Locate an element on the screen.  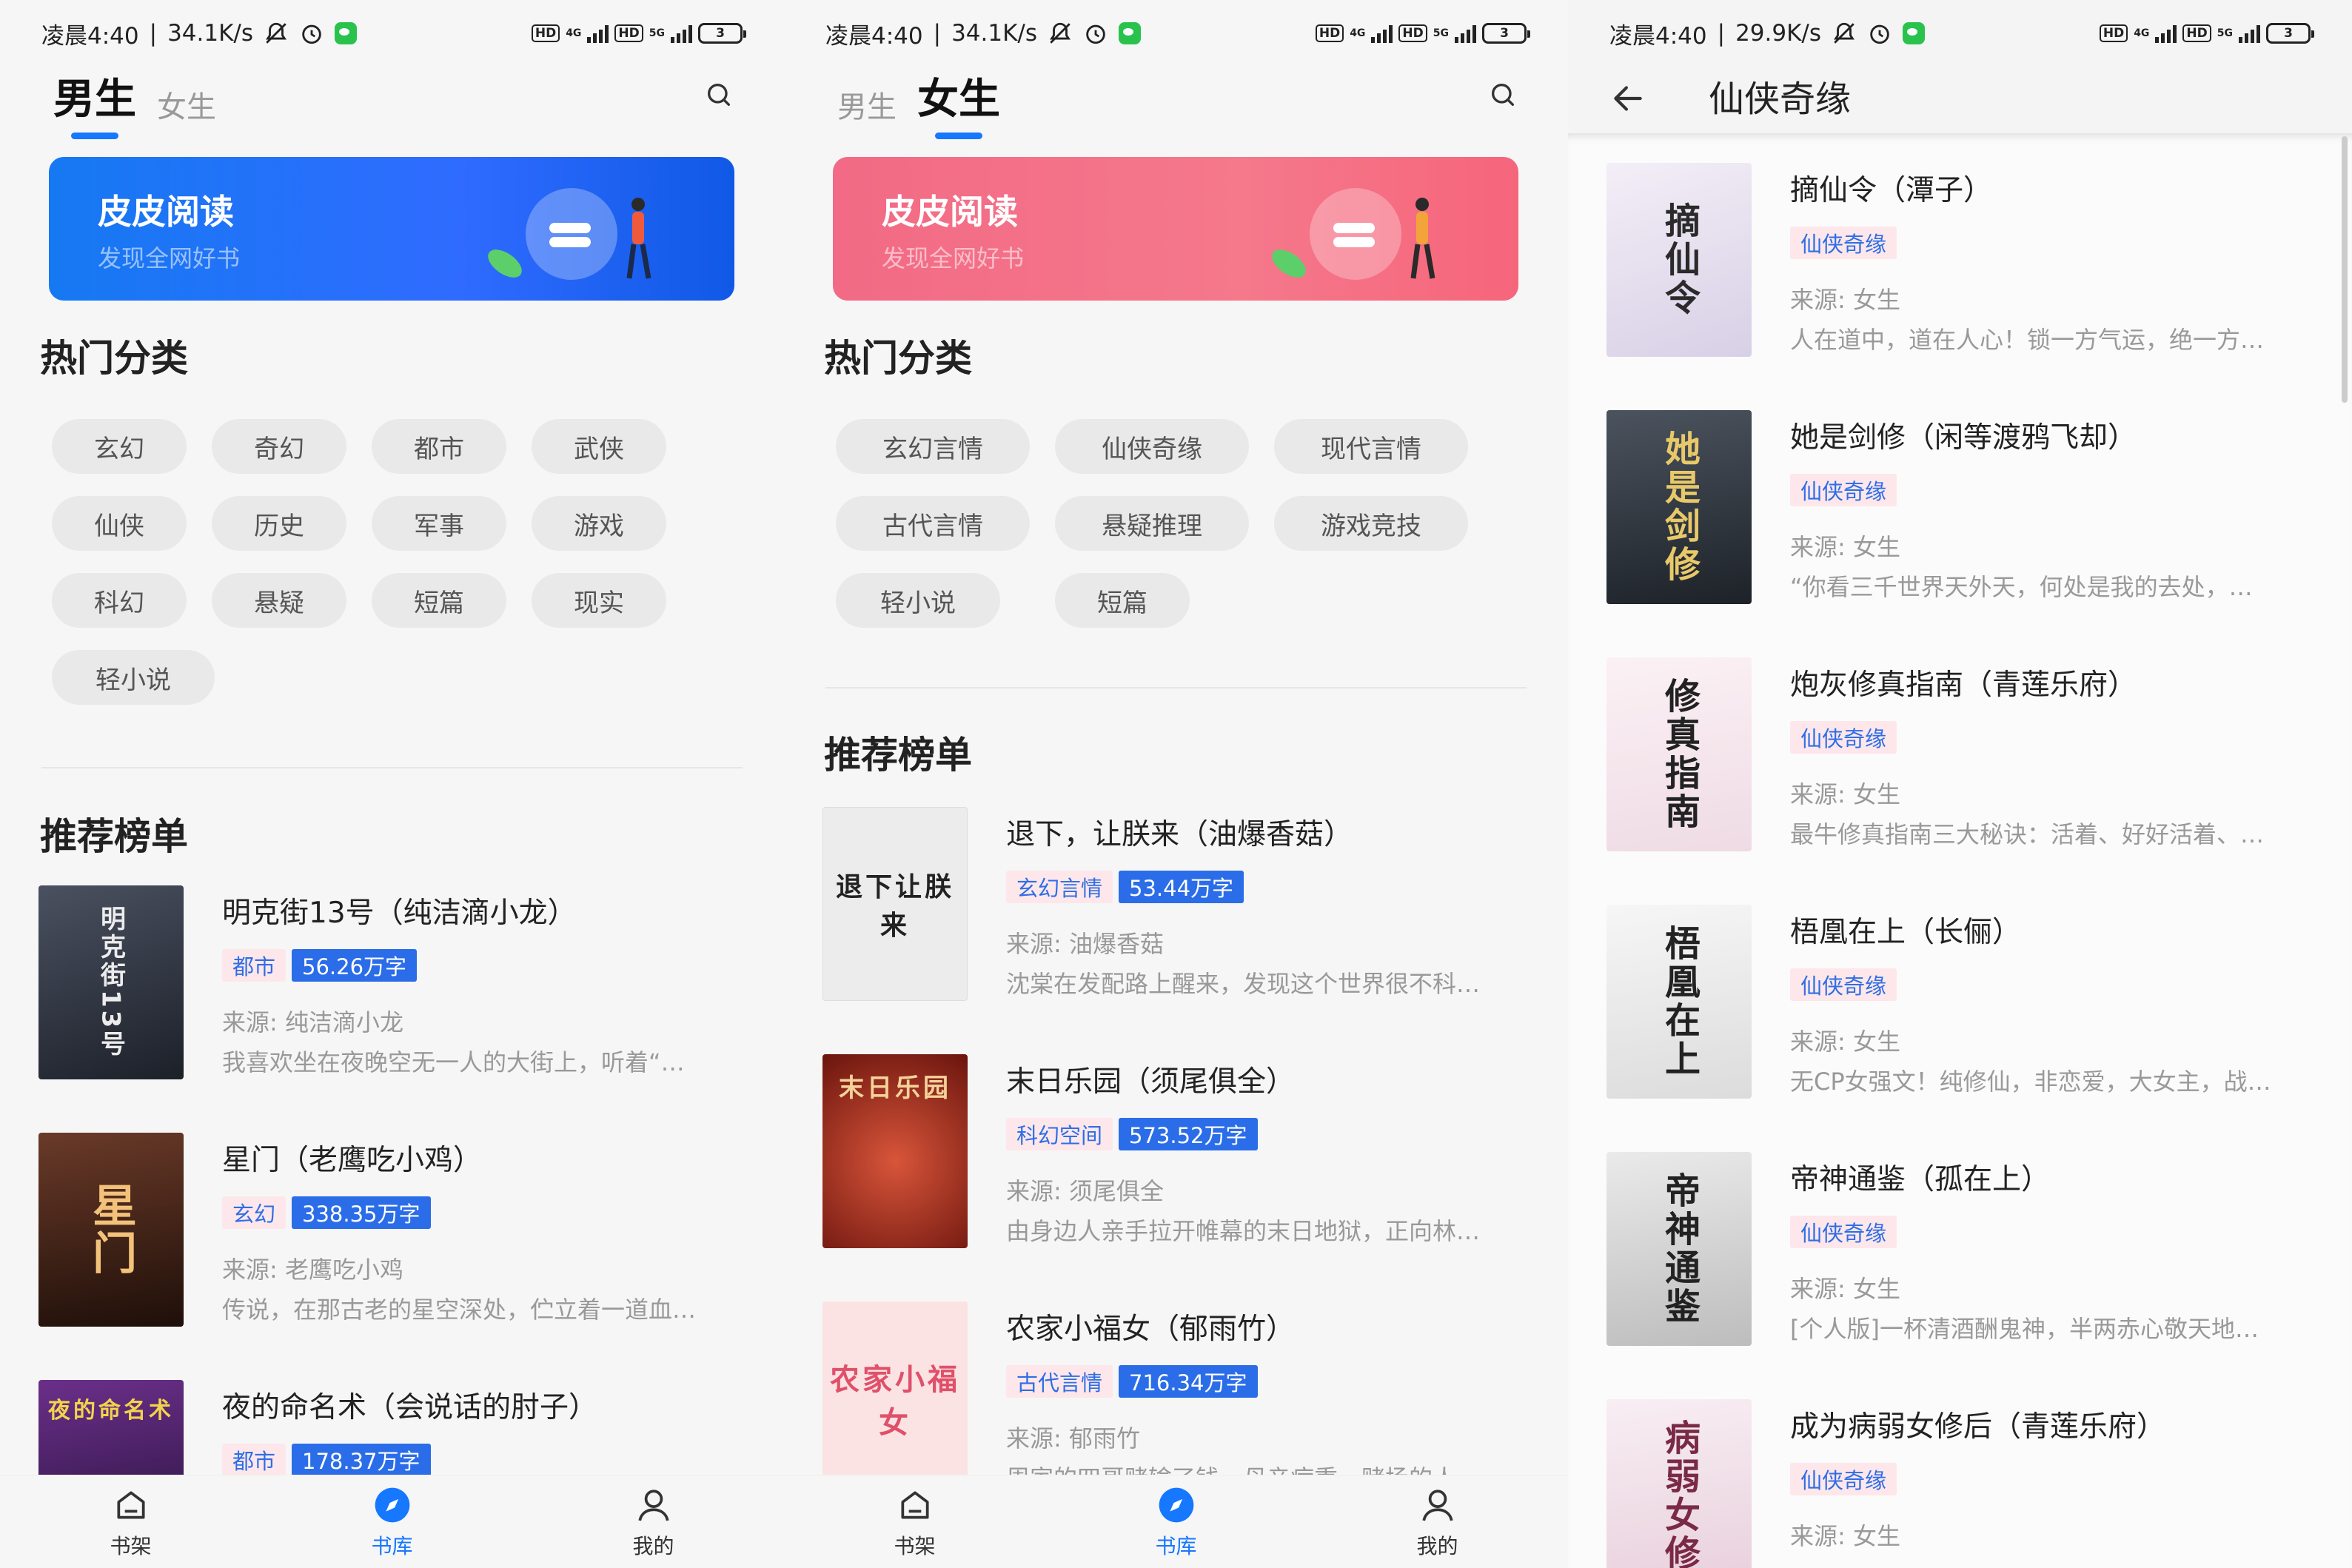
category-chip: 都市 is located at coordinates (439, 447).